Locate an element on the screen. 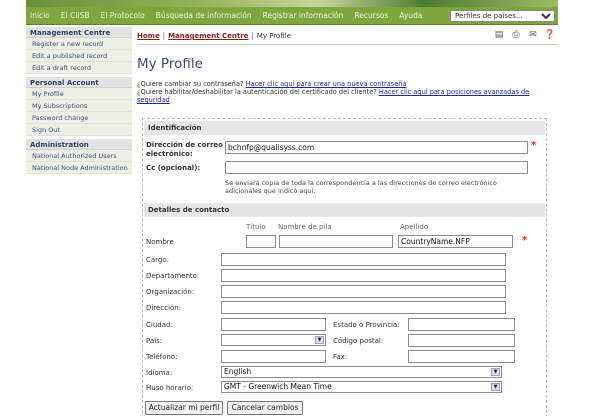 Image resolution: width=600 pixels, height=416 pixels. sidebar-item-edit-published: Edit a published record is located at coordinates (79, 56).